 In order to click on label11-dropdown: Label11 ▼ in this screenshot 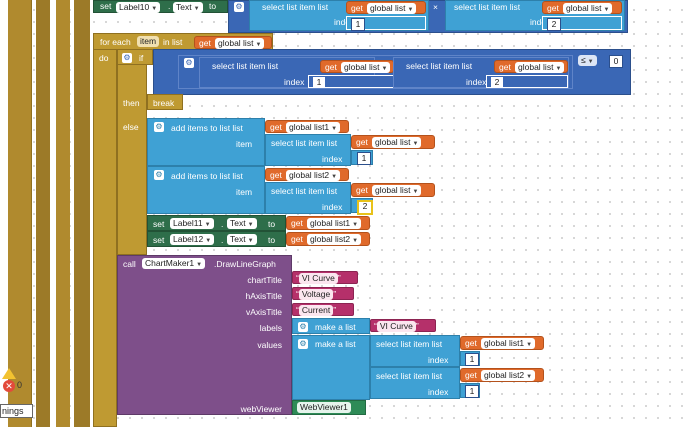, I will do `click(192, 223)`.